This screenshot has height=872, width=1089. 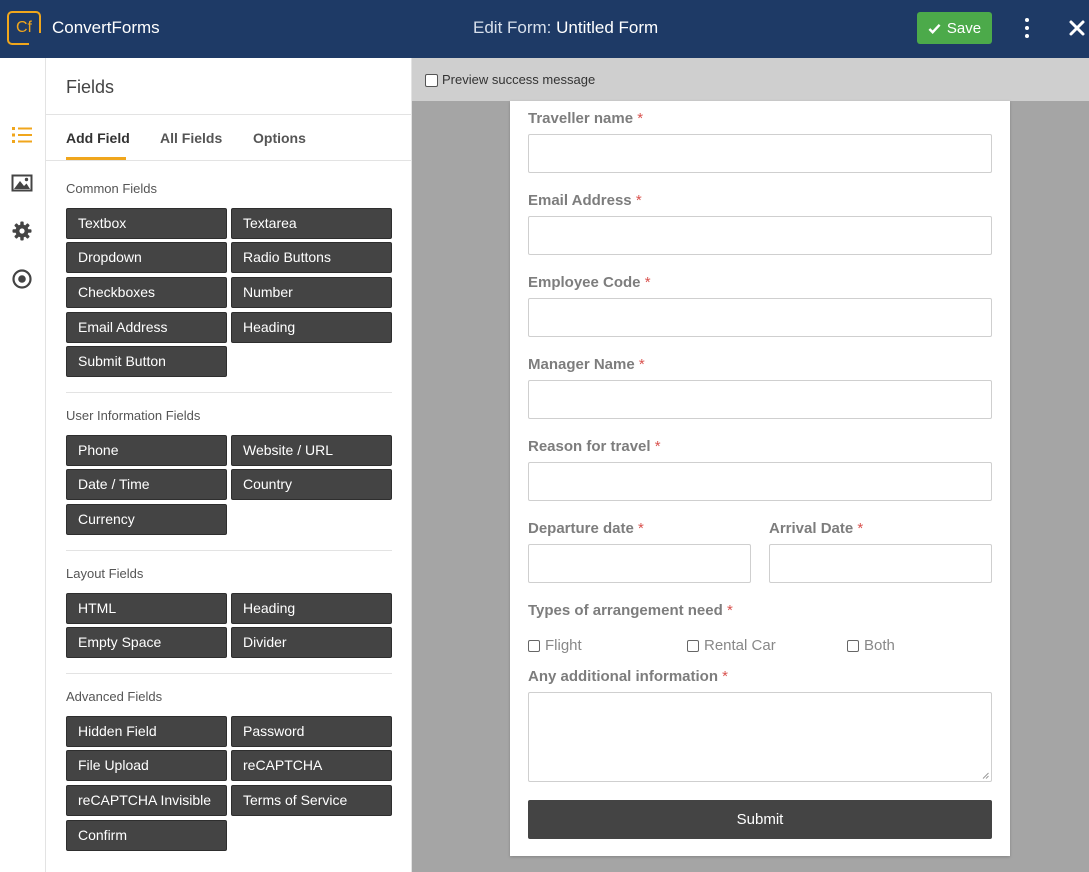 I want to click on field-label-email-address: Email Address *, so click(x=585, y=200).